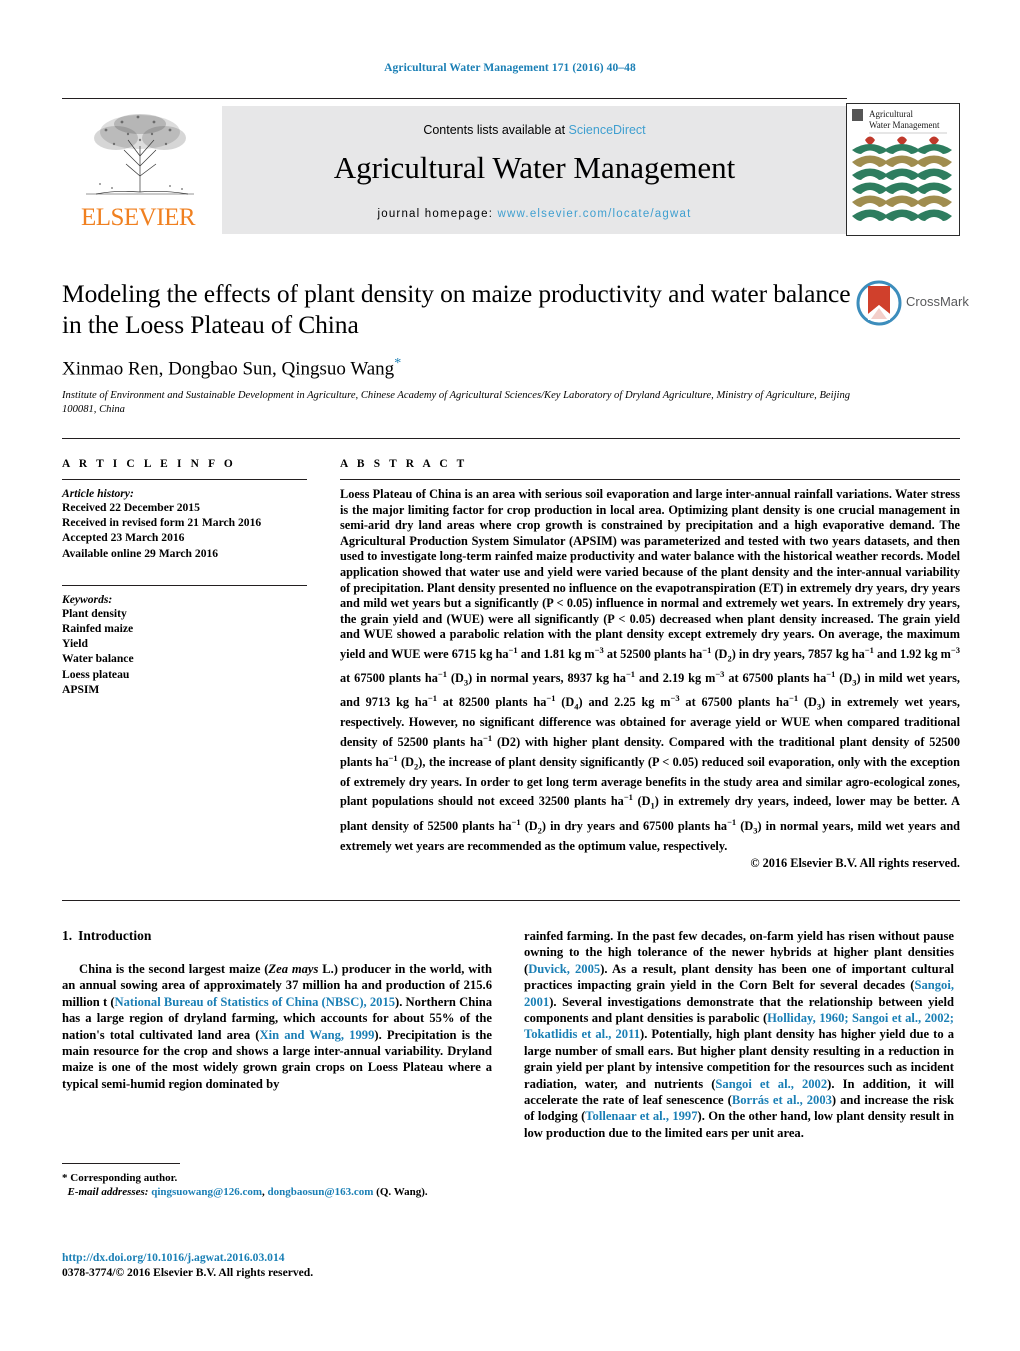  Describe the element at coordinates (115, 935) in the screenshot. I see `section-title: Introduction` at that location.